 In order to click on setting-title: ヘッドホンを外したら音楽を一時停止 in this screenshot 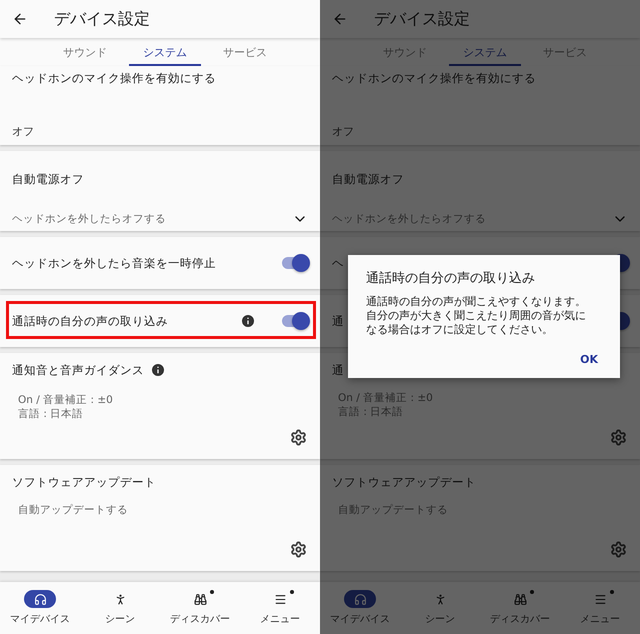, I will do `click(114, 263)`.